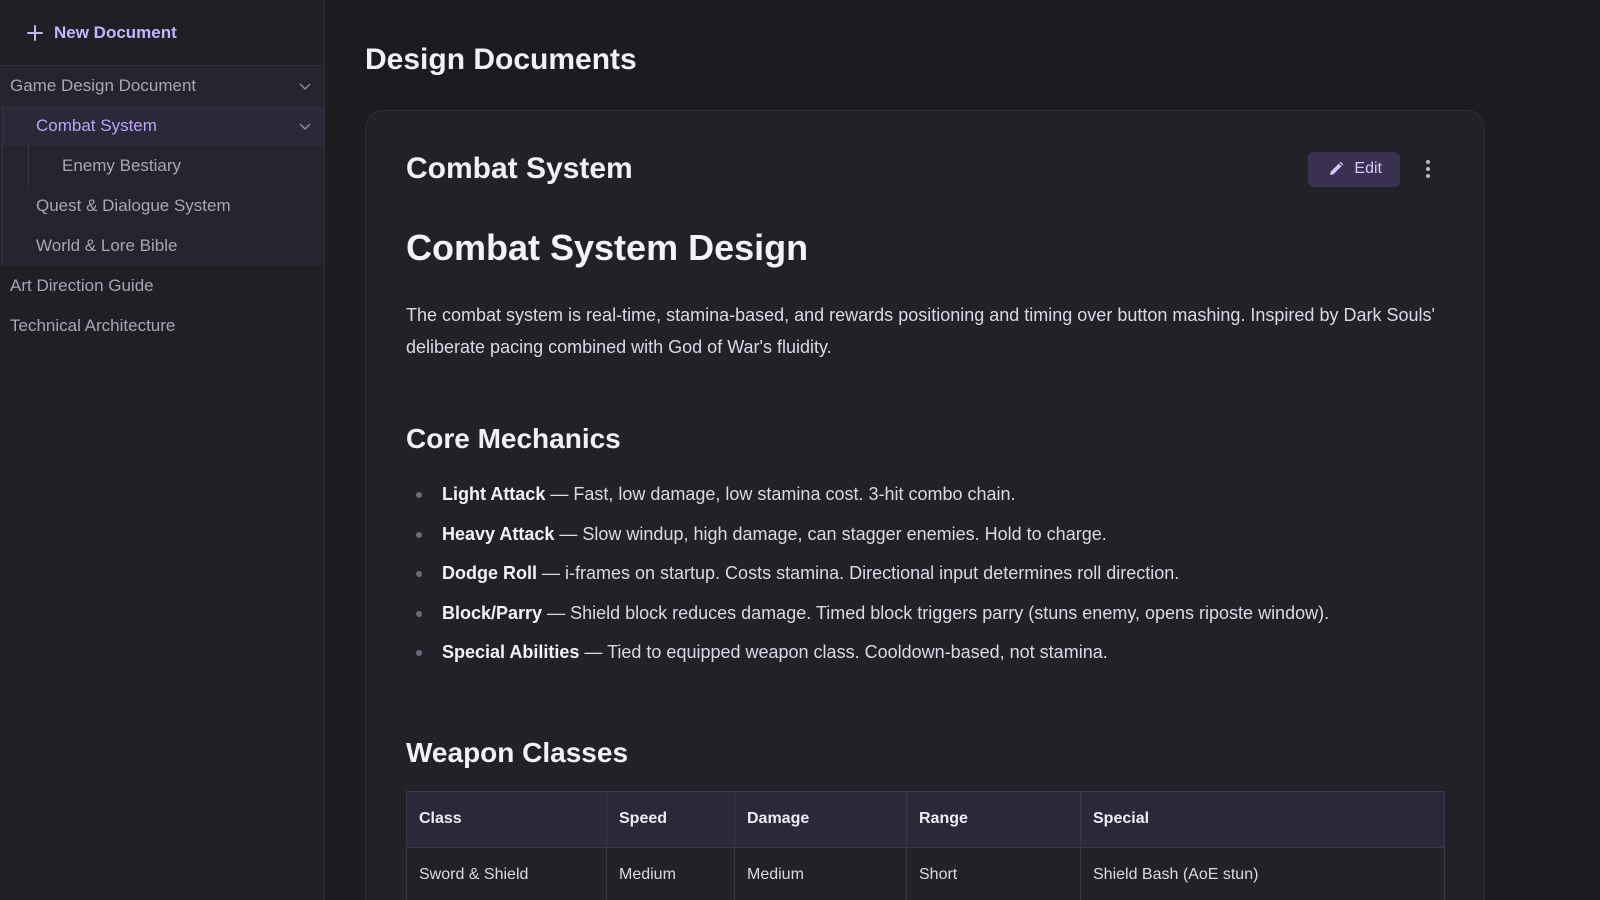 The height and width of the screenshot is (900, 1600). I want to click on card-header: Combat System Edit, so click(925, 169).